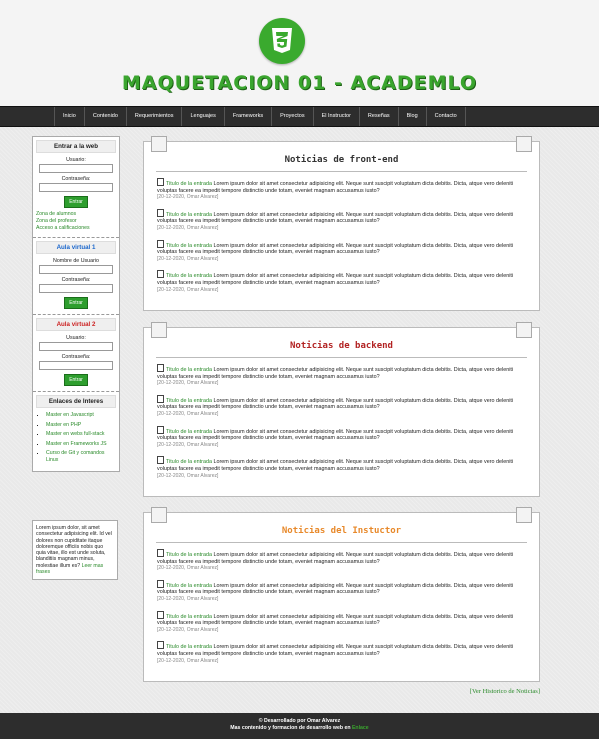 The height and width of the screenshot is (739, 599). I want to click on nav-item-instructor: El Instructor, so click(335, 116).